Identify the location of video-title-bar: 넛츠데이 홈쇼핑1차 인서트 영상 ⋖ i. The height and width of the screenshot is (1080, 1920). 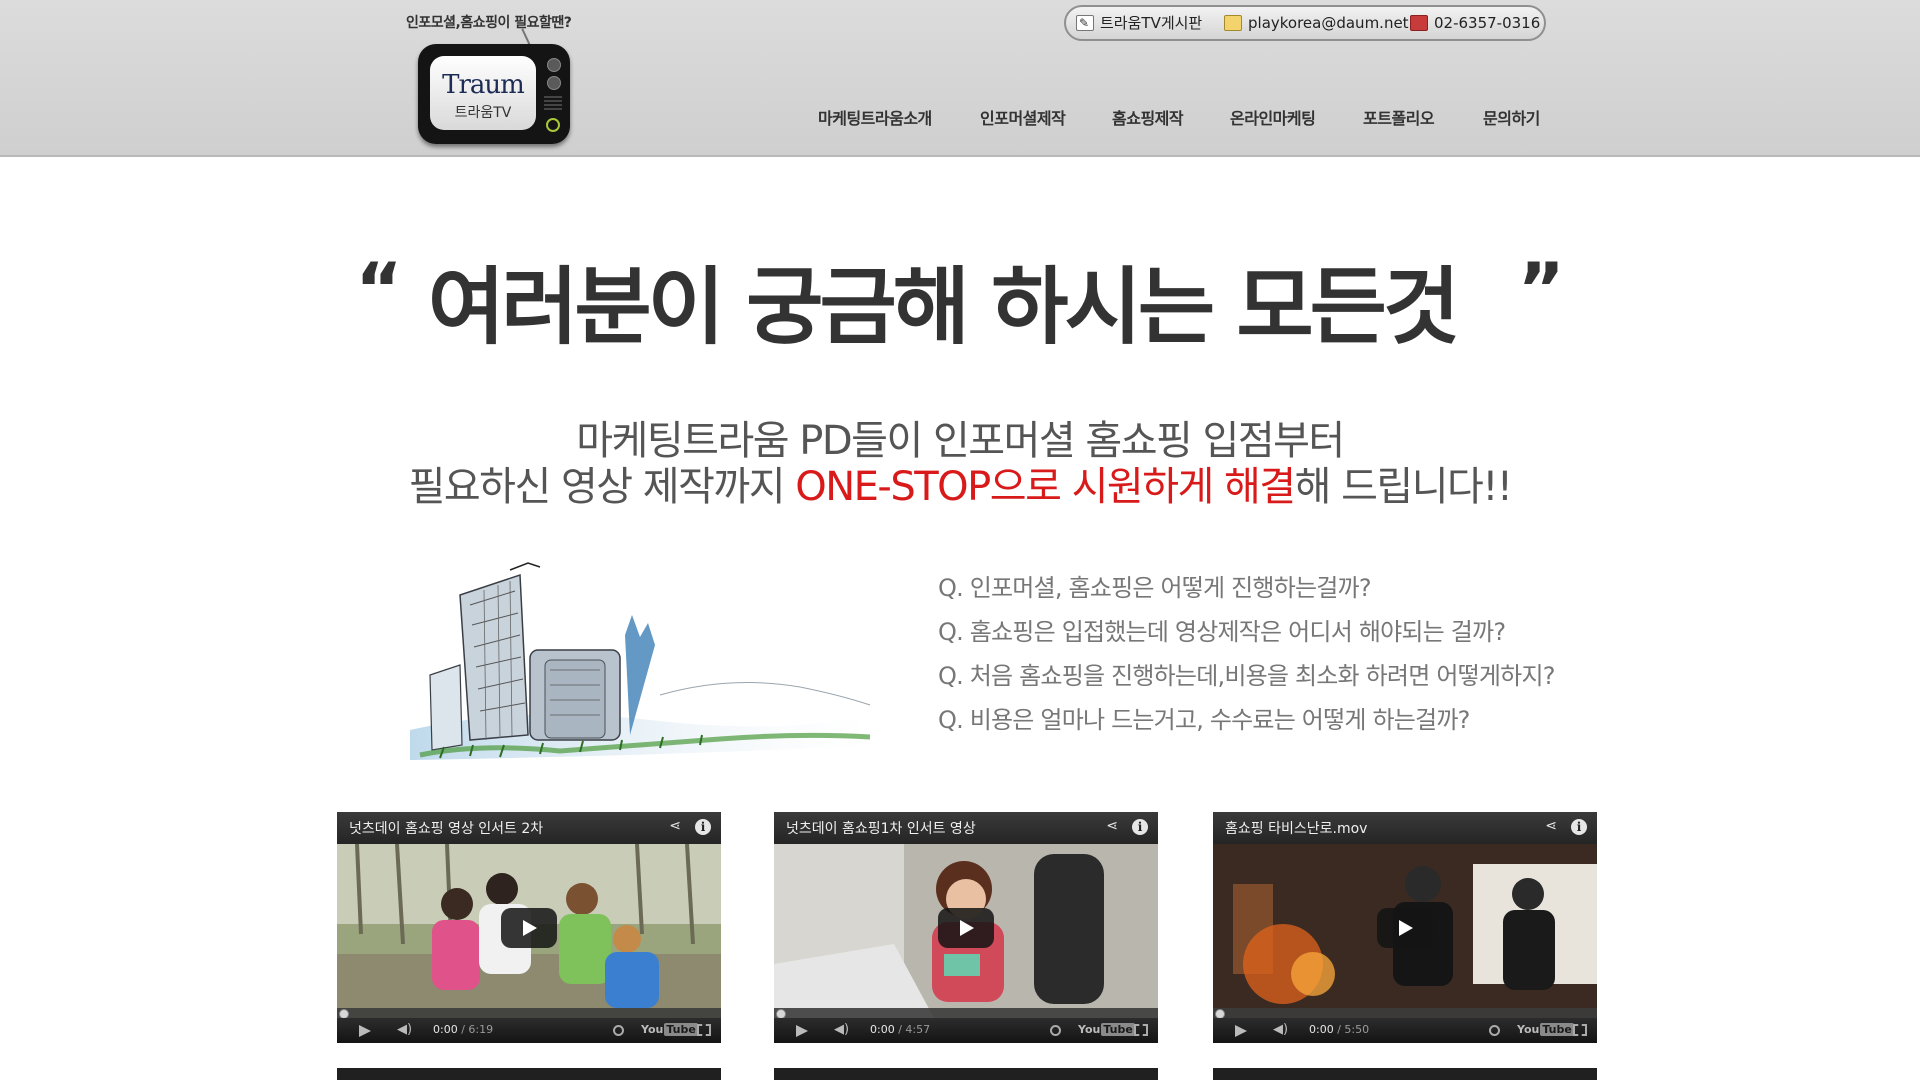
(966, 828).